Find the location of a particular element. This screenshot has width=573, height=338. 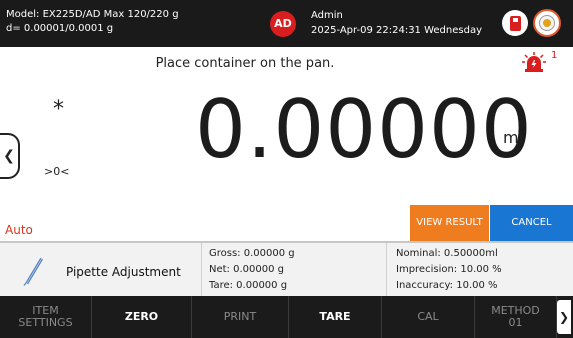

imprecision-value: Imprecision: 10.00 % is located at coordinates (449, 269).